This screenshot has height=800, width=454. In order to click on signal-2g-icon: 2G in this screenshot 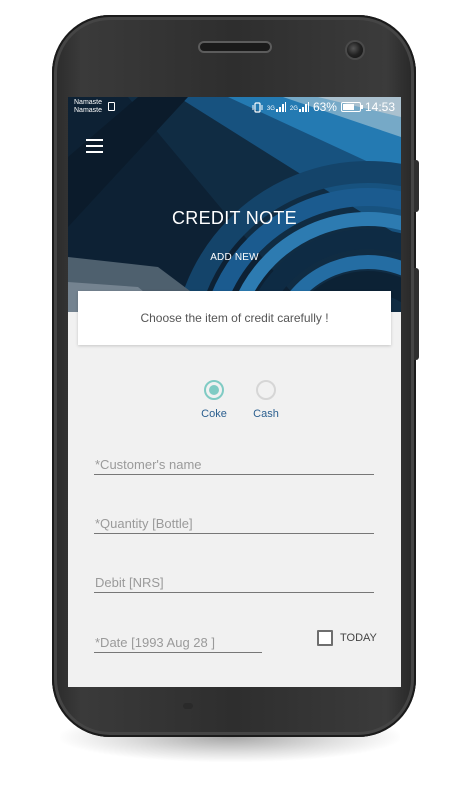, I will do `click(299, 107)`.